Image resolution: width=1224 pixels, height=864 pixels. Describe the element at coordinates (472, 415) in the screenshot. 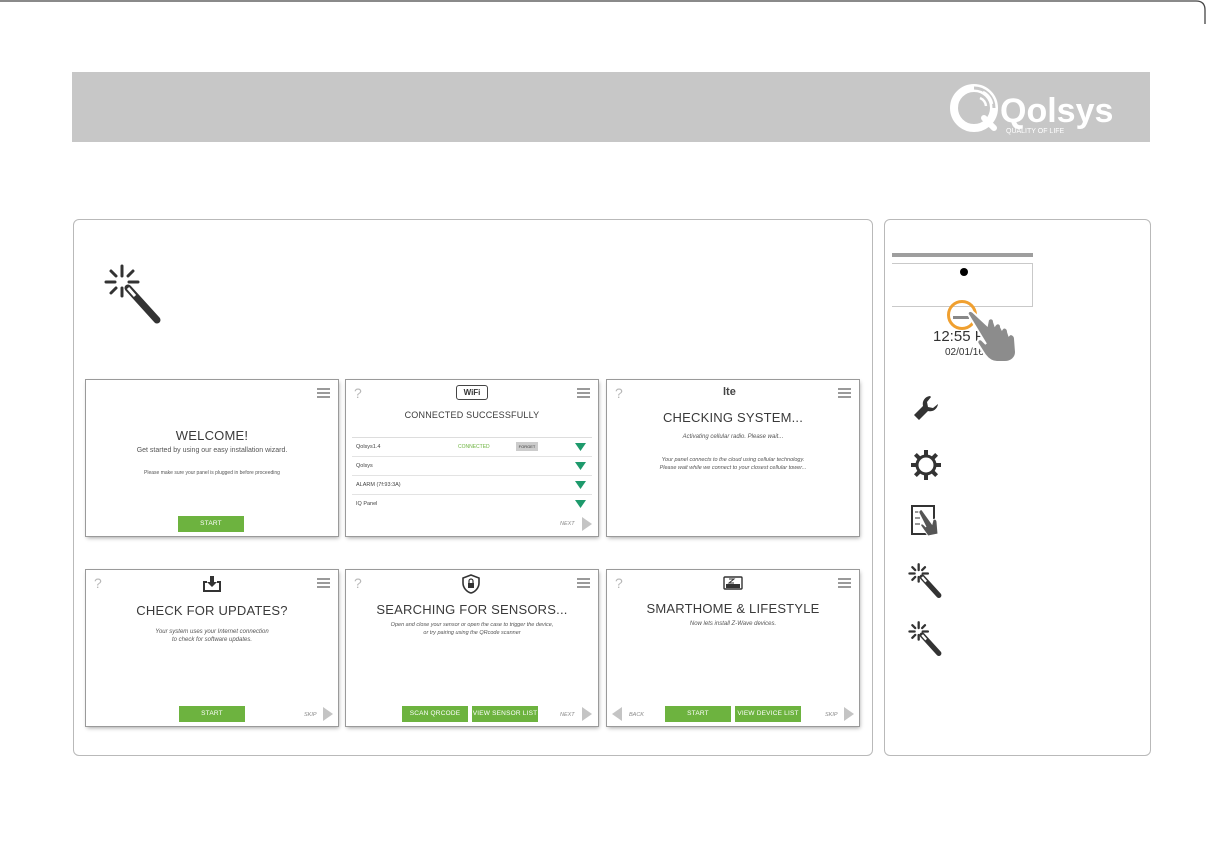

I see `wifi-title: CONNECTED SUCCESSFULLY` at that location.